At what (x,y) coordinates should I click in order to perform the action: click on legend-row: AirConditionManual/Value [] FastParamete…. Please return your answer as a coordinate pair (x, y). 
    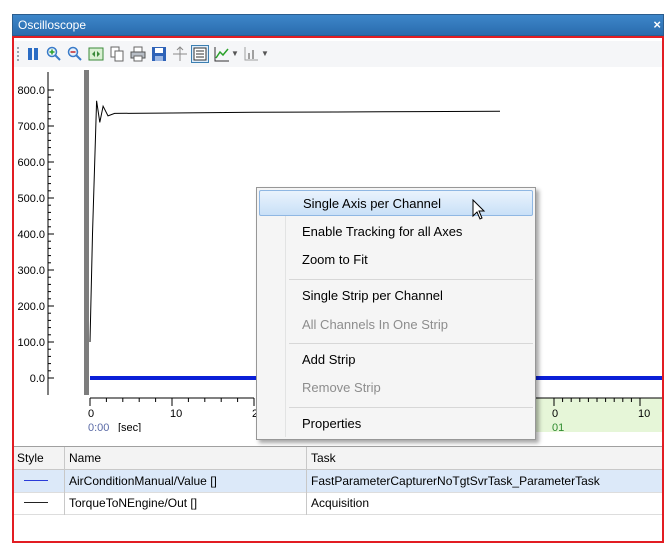
    Looking at the image, I should click on (338, 481).